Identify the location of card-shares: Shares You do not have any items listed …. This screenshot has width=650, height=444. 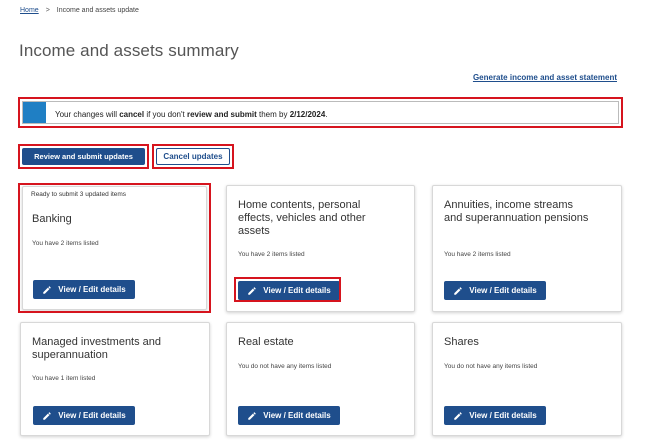
(527, 379).